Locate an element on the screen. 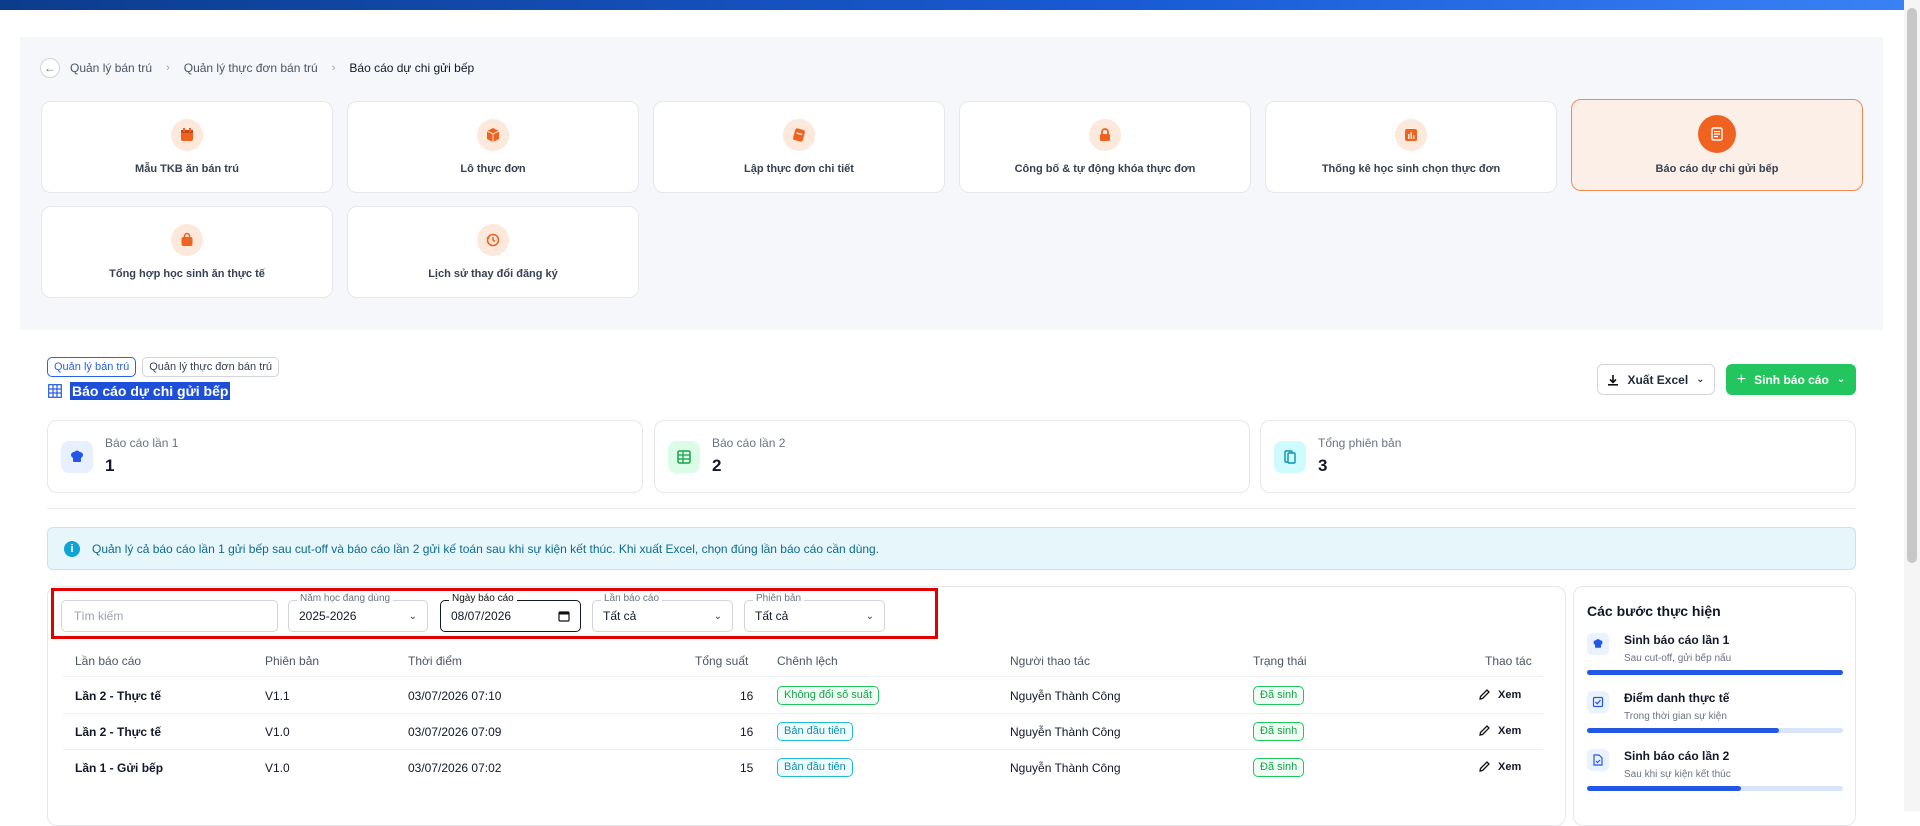  download-icon is located at coordinates (1613, 380).